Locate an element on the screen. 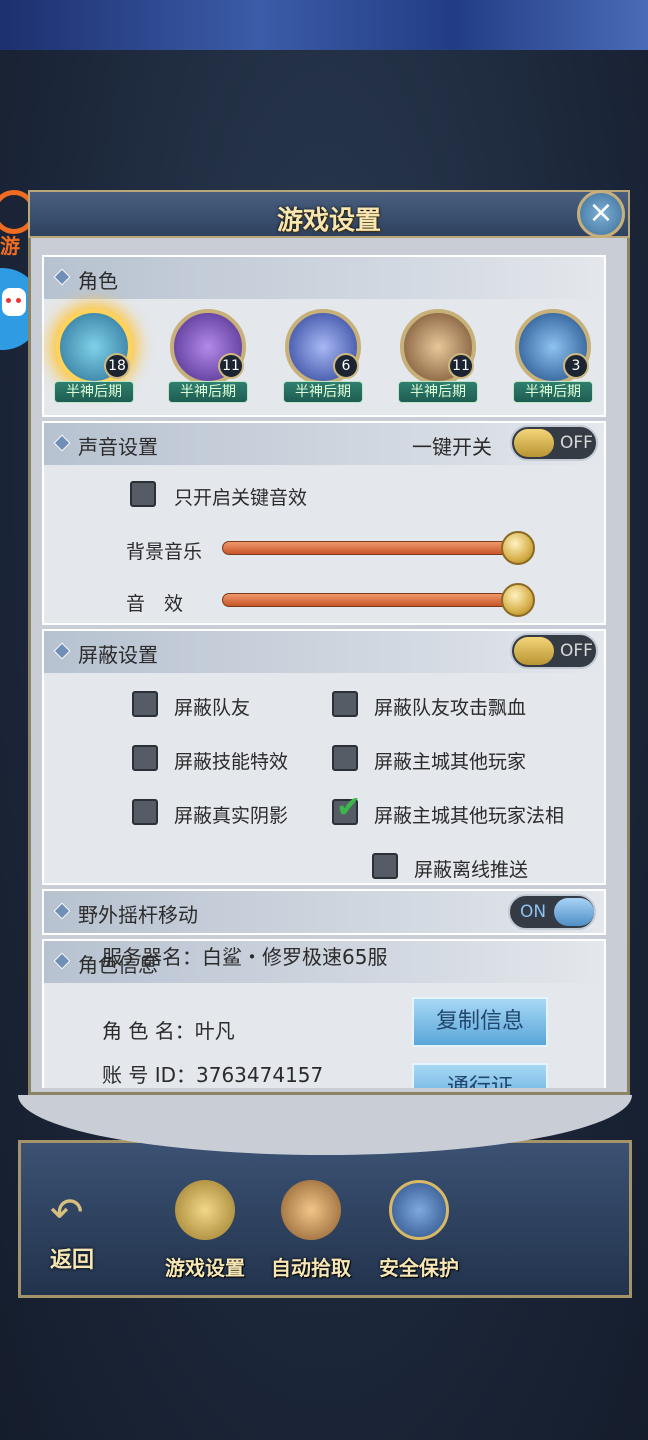  close-button: × is located at coordinates (601, 214).